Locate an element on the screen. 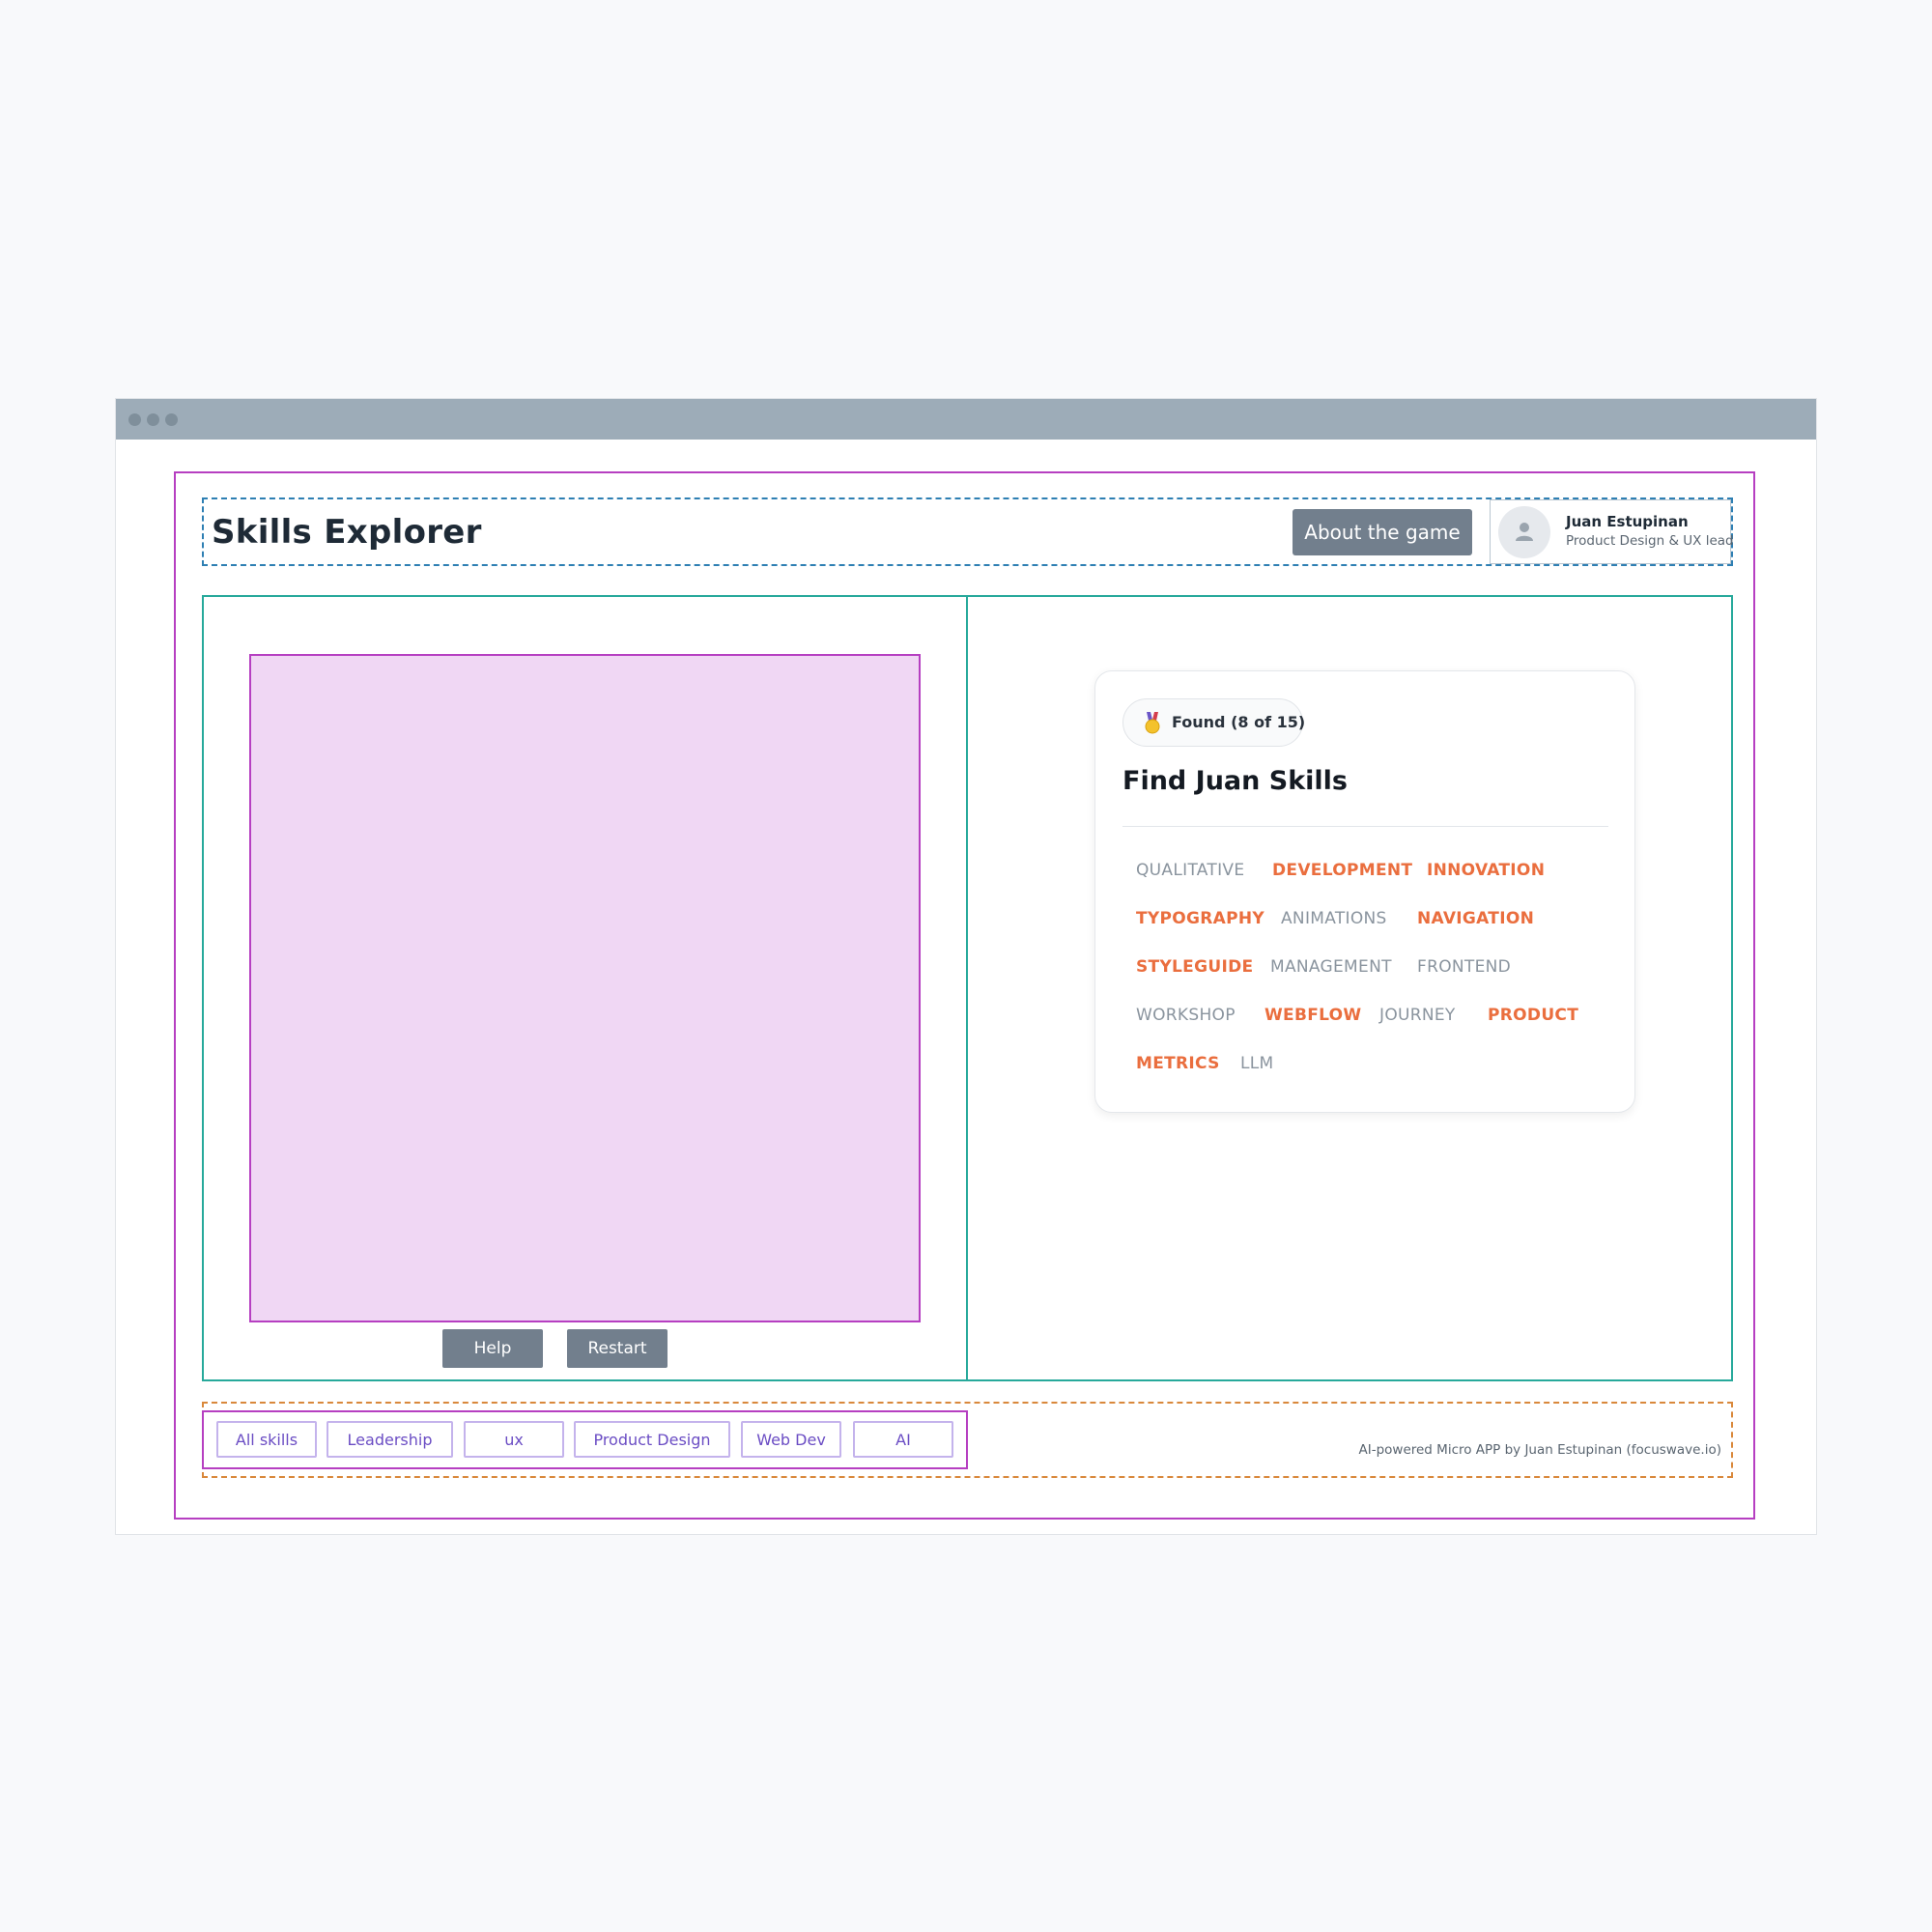 Image resolution: width=1932 pixels, height=1932 pixels. skill-word: PRODUCT is located at coordinates (1533, 1015).